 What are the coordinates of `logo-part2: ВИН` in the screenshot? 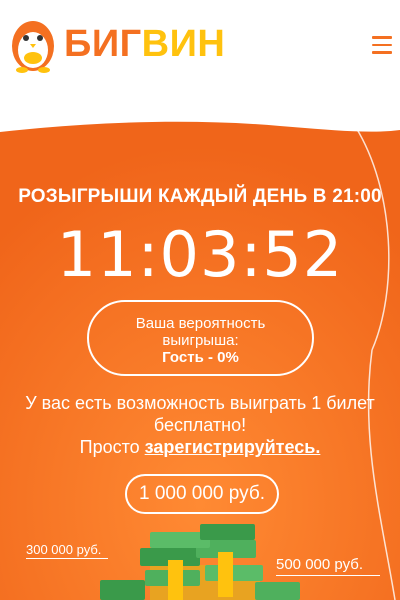 It's located at (183, 44).